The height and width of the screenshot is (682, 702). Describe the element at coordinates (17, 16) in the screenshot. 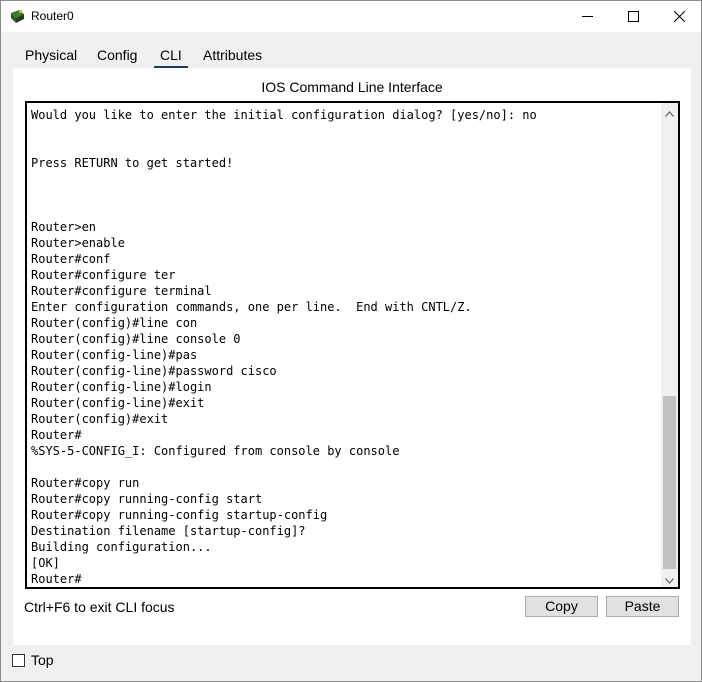

I see `router-app-icon` at that location.